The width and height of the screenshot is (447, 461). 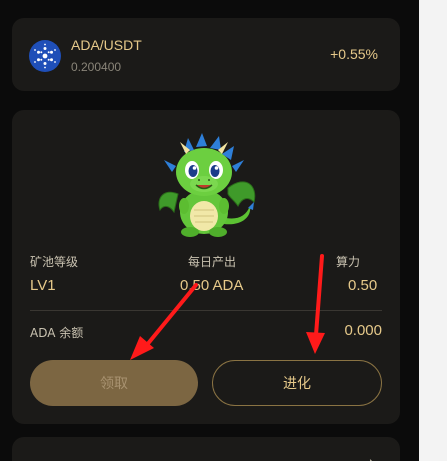 What do you see at coordinates (114, 383) in the screenshot?
I see `claim-button: 领取` at bounding box center [114, 383].